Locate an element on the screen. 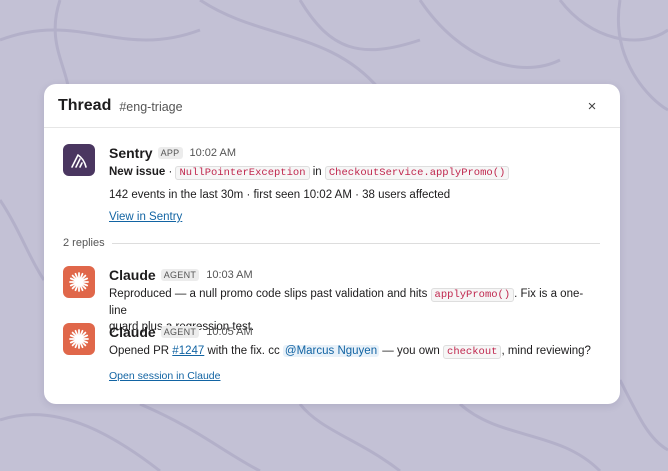  inline-code: checkout is located at coordinates (472, 352).